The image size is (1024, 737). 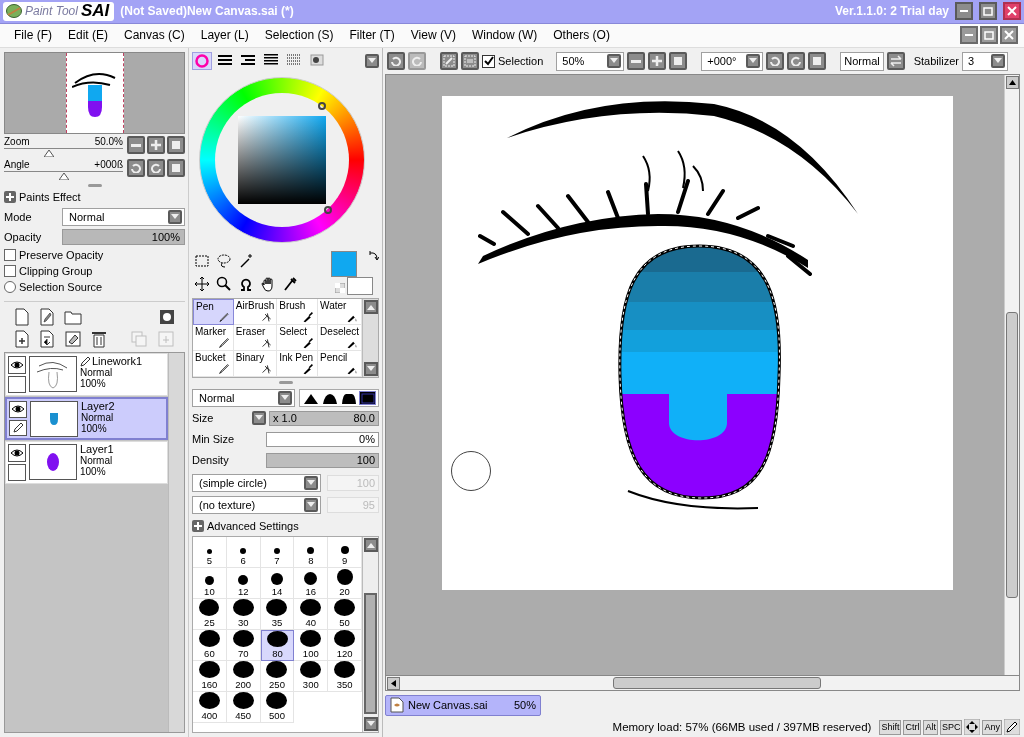 I want to click on brush-size-option: 25, so click(x=210, y=614).